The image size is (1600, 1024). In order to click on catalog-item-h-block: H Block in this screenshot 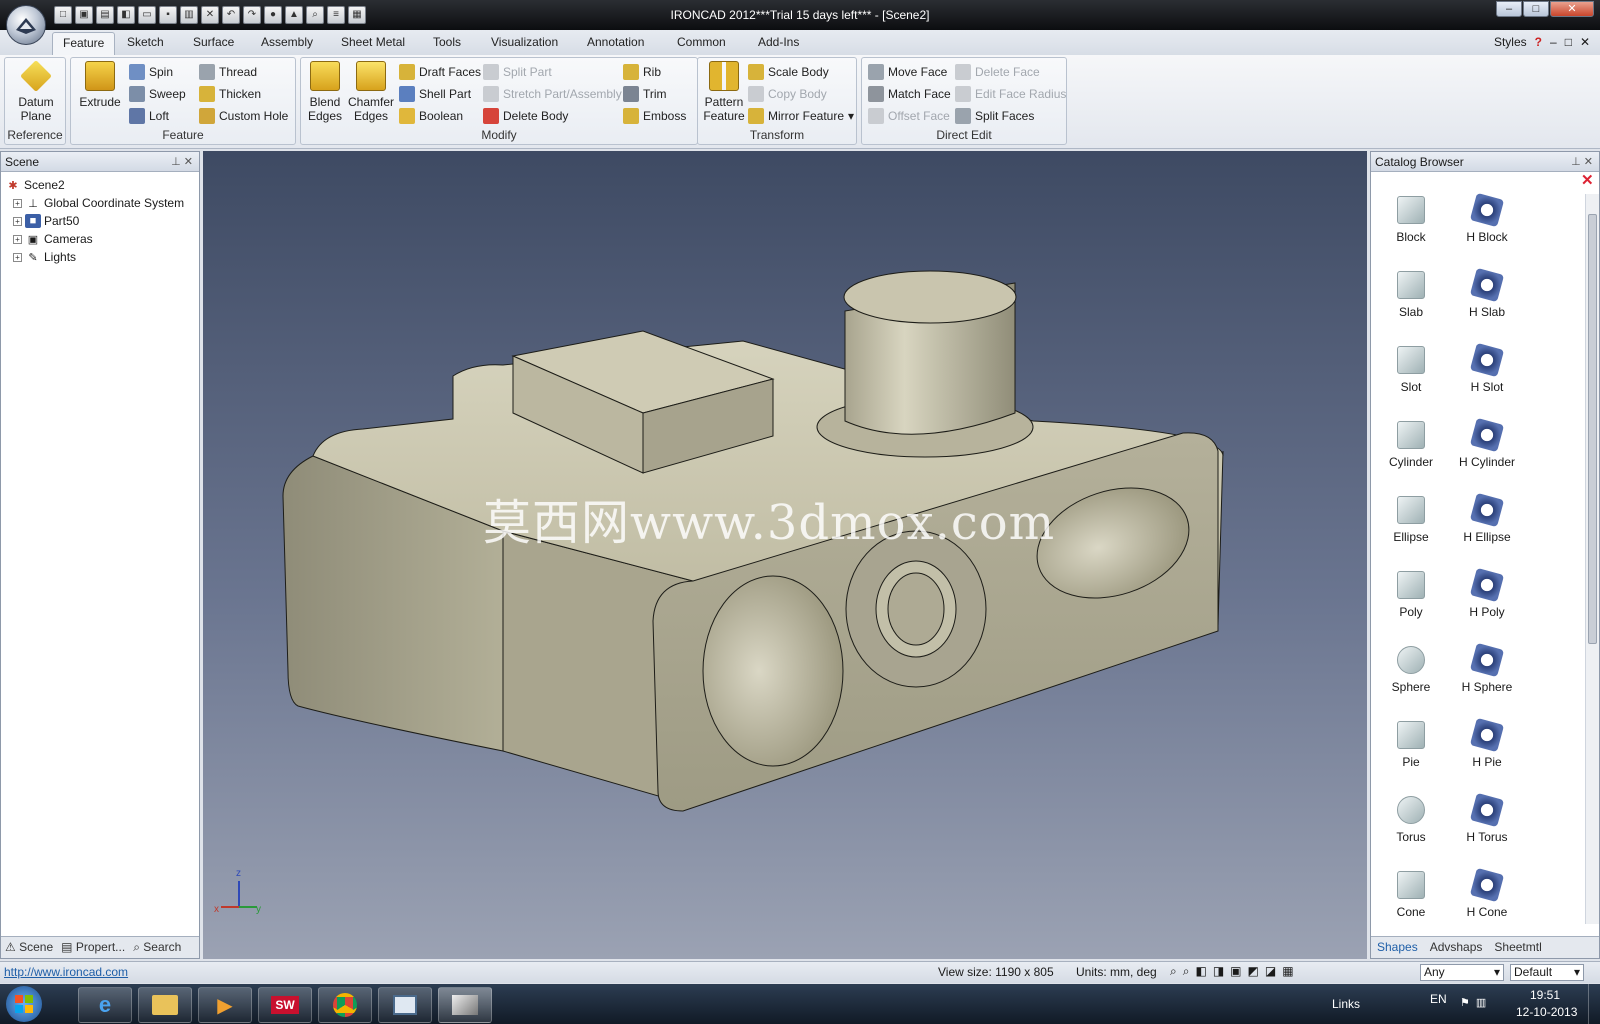, I will do `click(1487, 218)`.